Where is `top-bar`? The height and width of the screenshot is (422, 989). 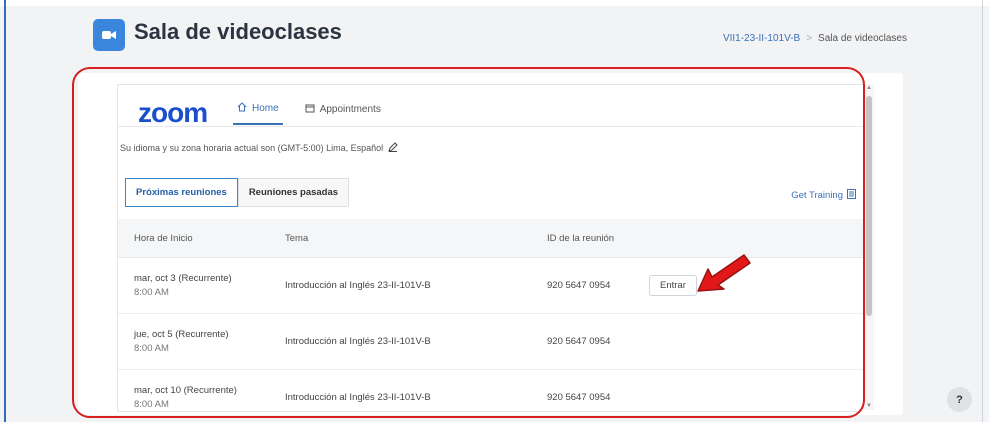
top-bar is located at coordinates (494, 3).